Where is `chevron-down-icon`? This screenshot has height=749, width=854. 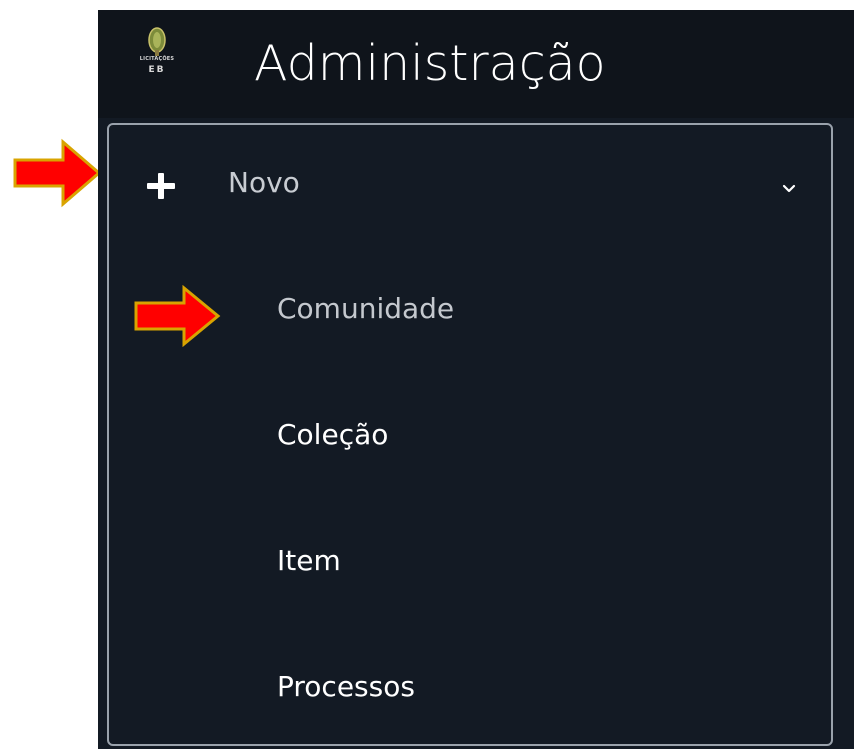
chevron-down-icon is located at coordinates (789, 188).